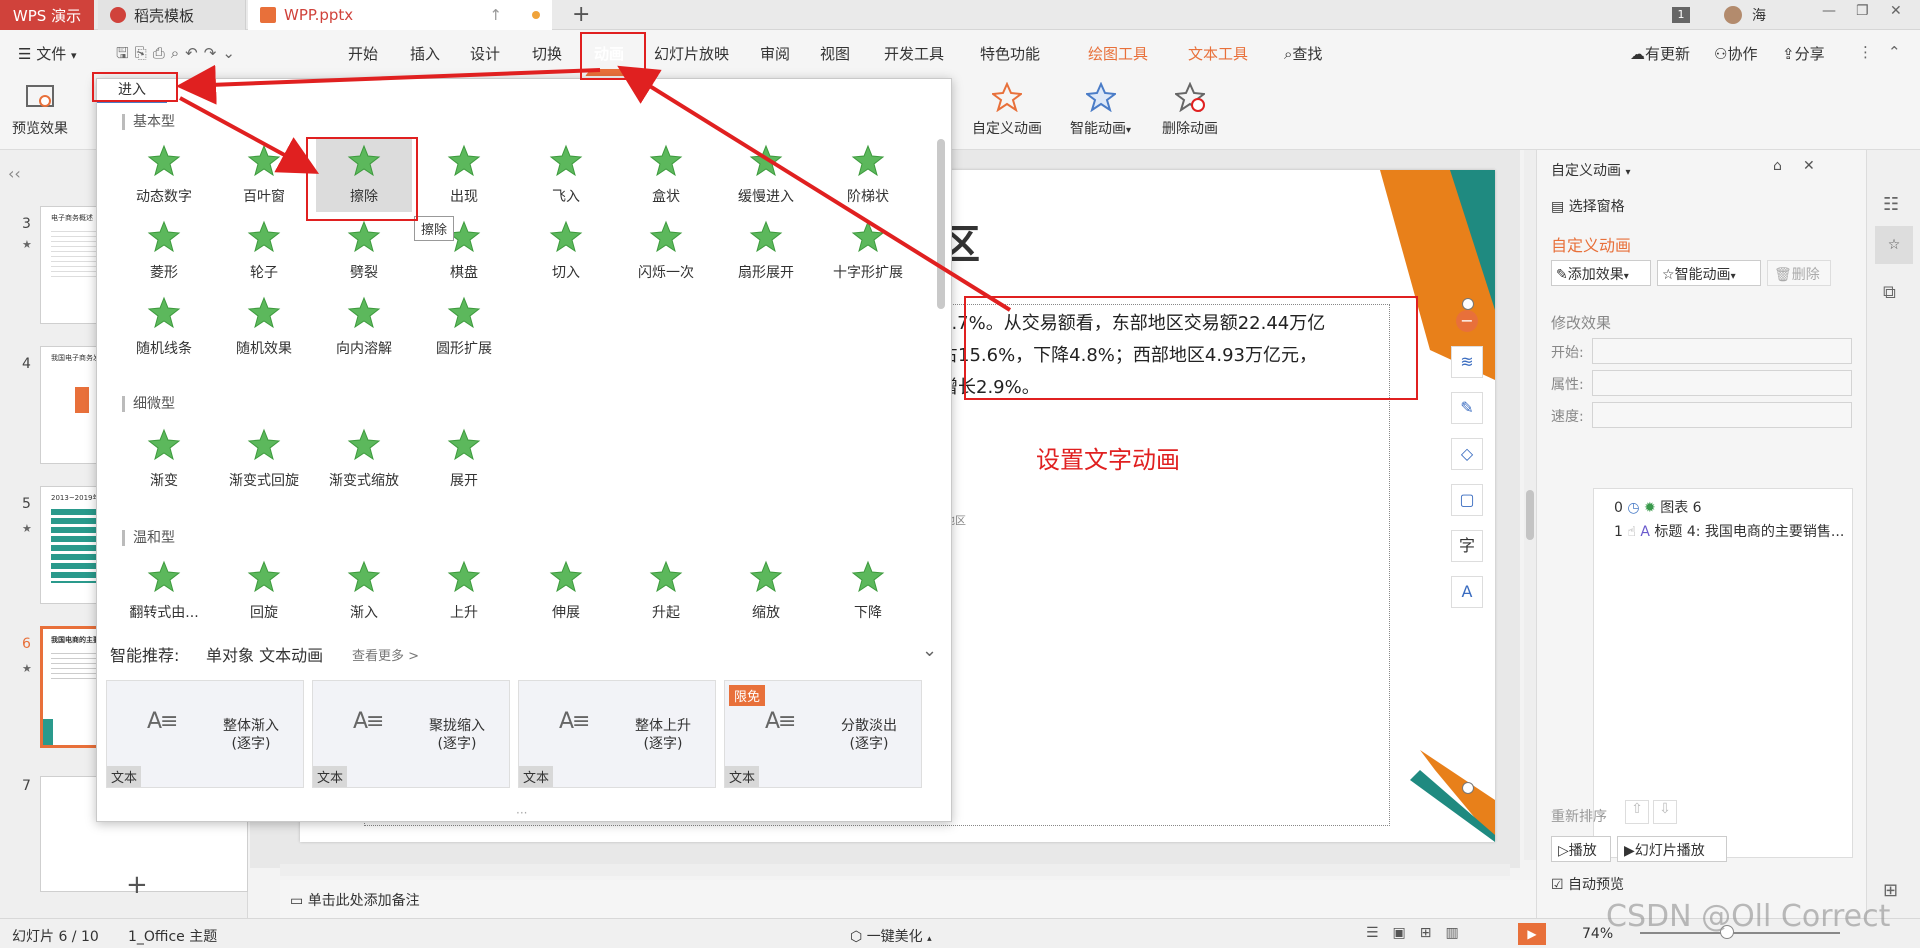 This screenshot has width=1920, height=948. I want to click on annotation-arrows, so click(594, 188).